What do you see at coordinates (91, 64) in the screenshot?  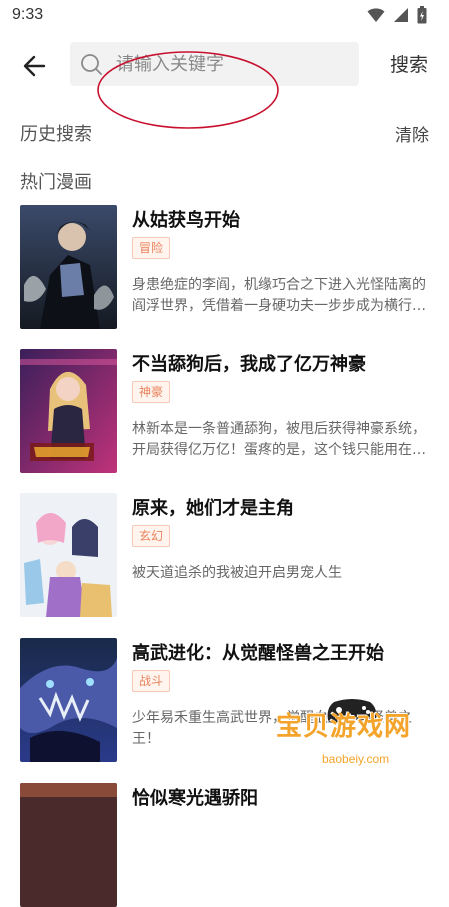 I see `search-icon` at bounding box center [91, 64].